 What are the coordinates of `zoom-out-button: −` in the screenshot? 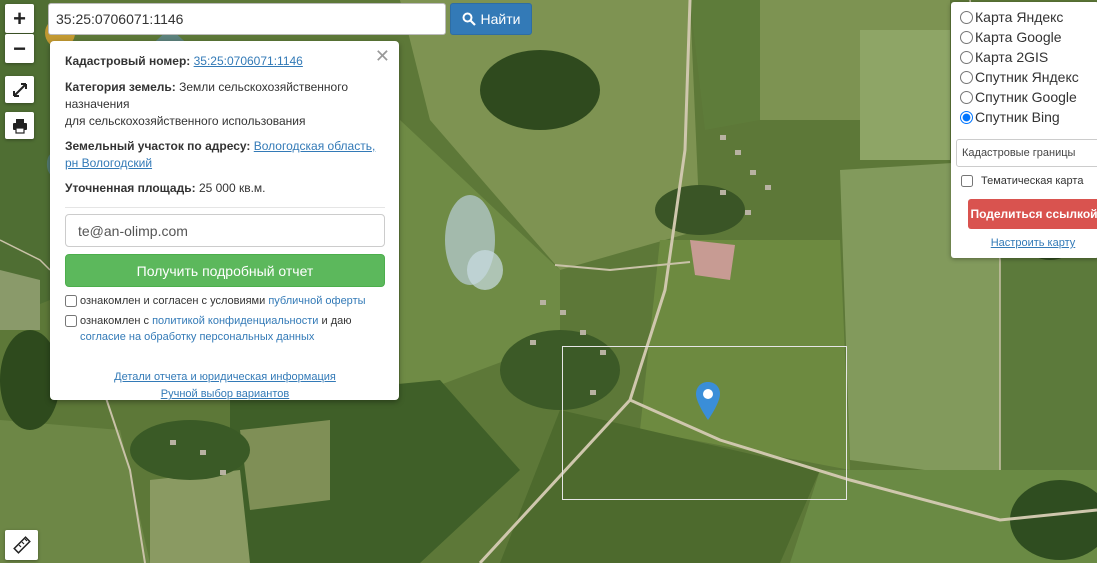 It's located at (19, 48).